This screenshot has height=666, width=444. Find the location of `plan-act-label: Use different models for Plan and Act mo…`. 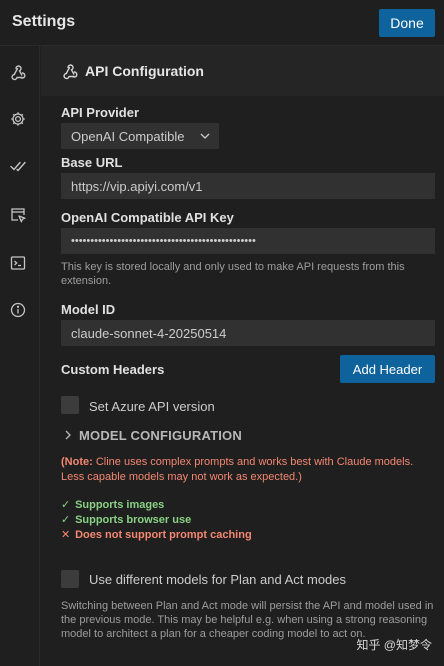

plan-act-label: Use different models for Plan and Act mo… is located at coordinates (217, 579).